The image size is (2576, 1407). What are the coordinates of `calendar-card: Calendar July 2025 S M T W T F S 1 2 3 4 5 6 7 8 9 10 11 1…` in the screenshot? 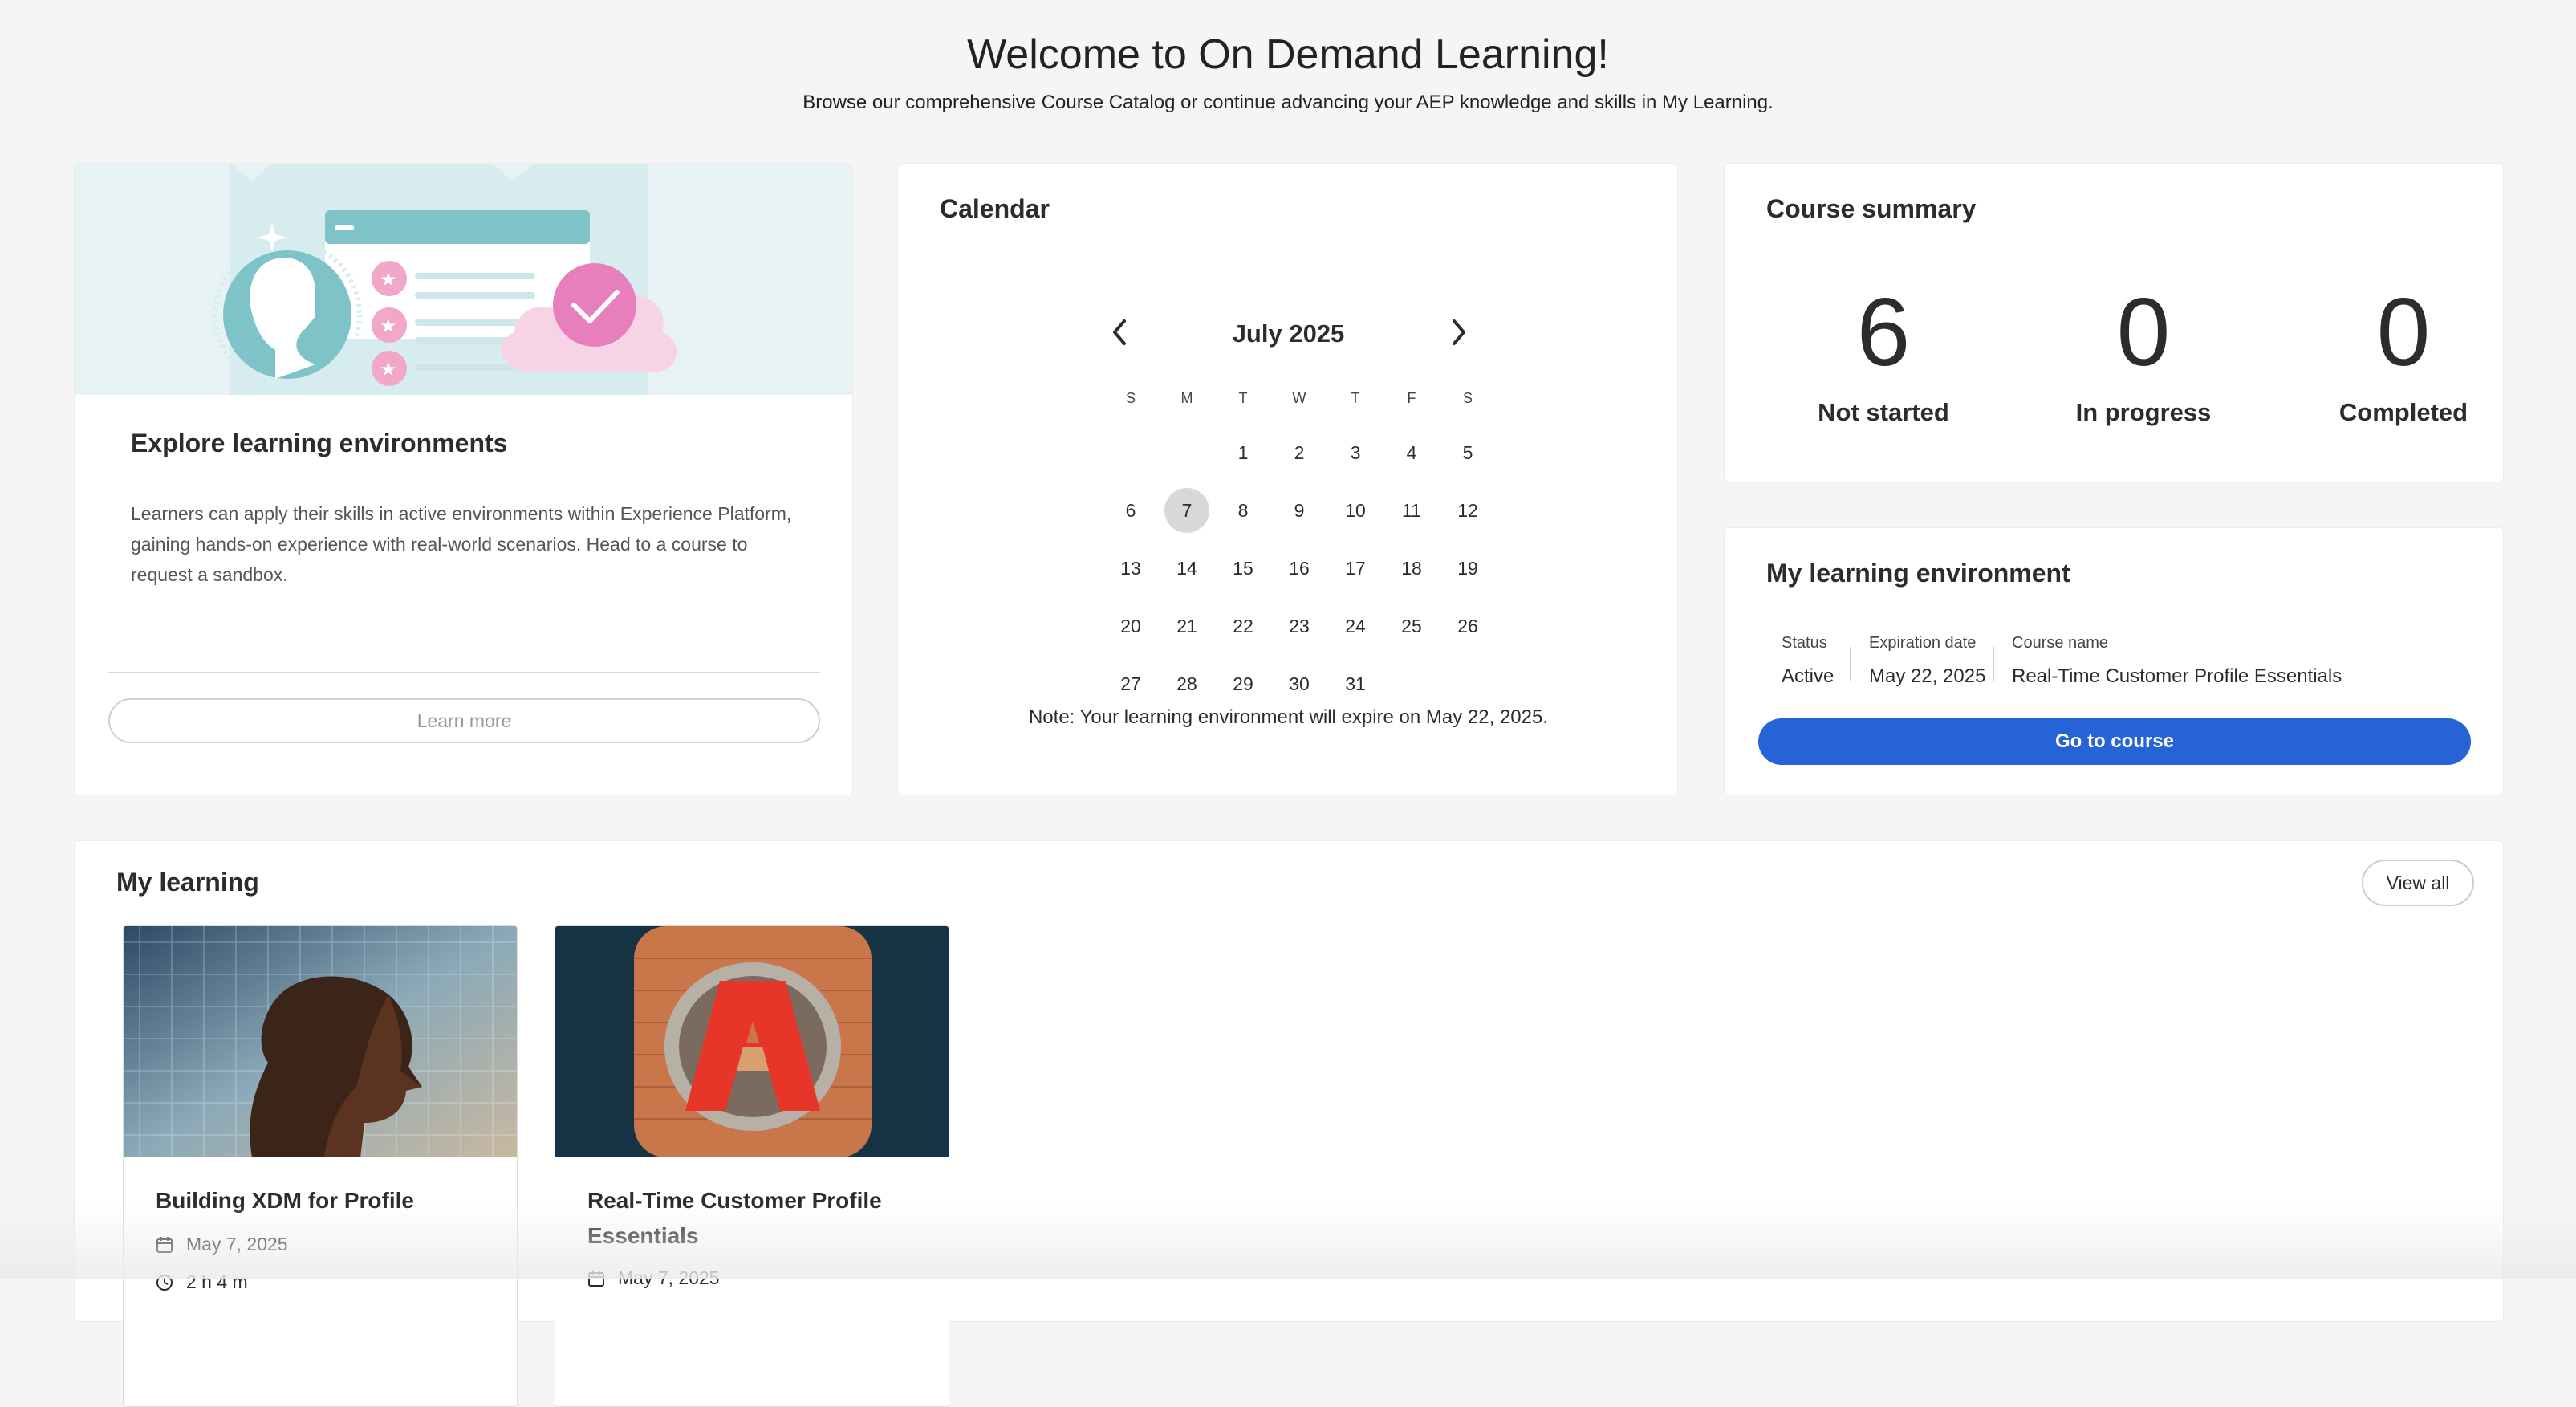 It's located at (1287, 479).